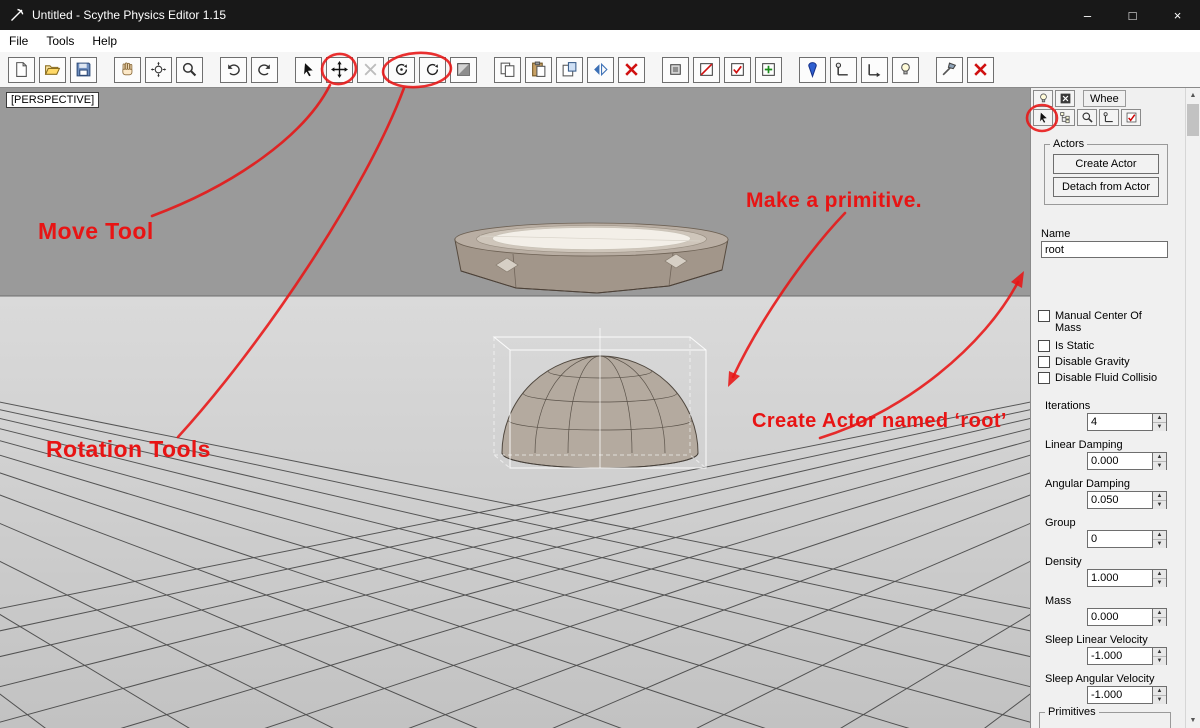 The image size is (1200, 728). What do you see at coordinates (1065, 98) in the screenshot?
I see `panel-render-mode-button` at bounding box center [1065, 98].